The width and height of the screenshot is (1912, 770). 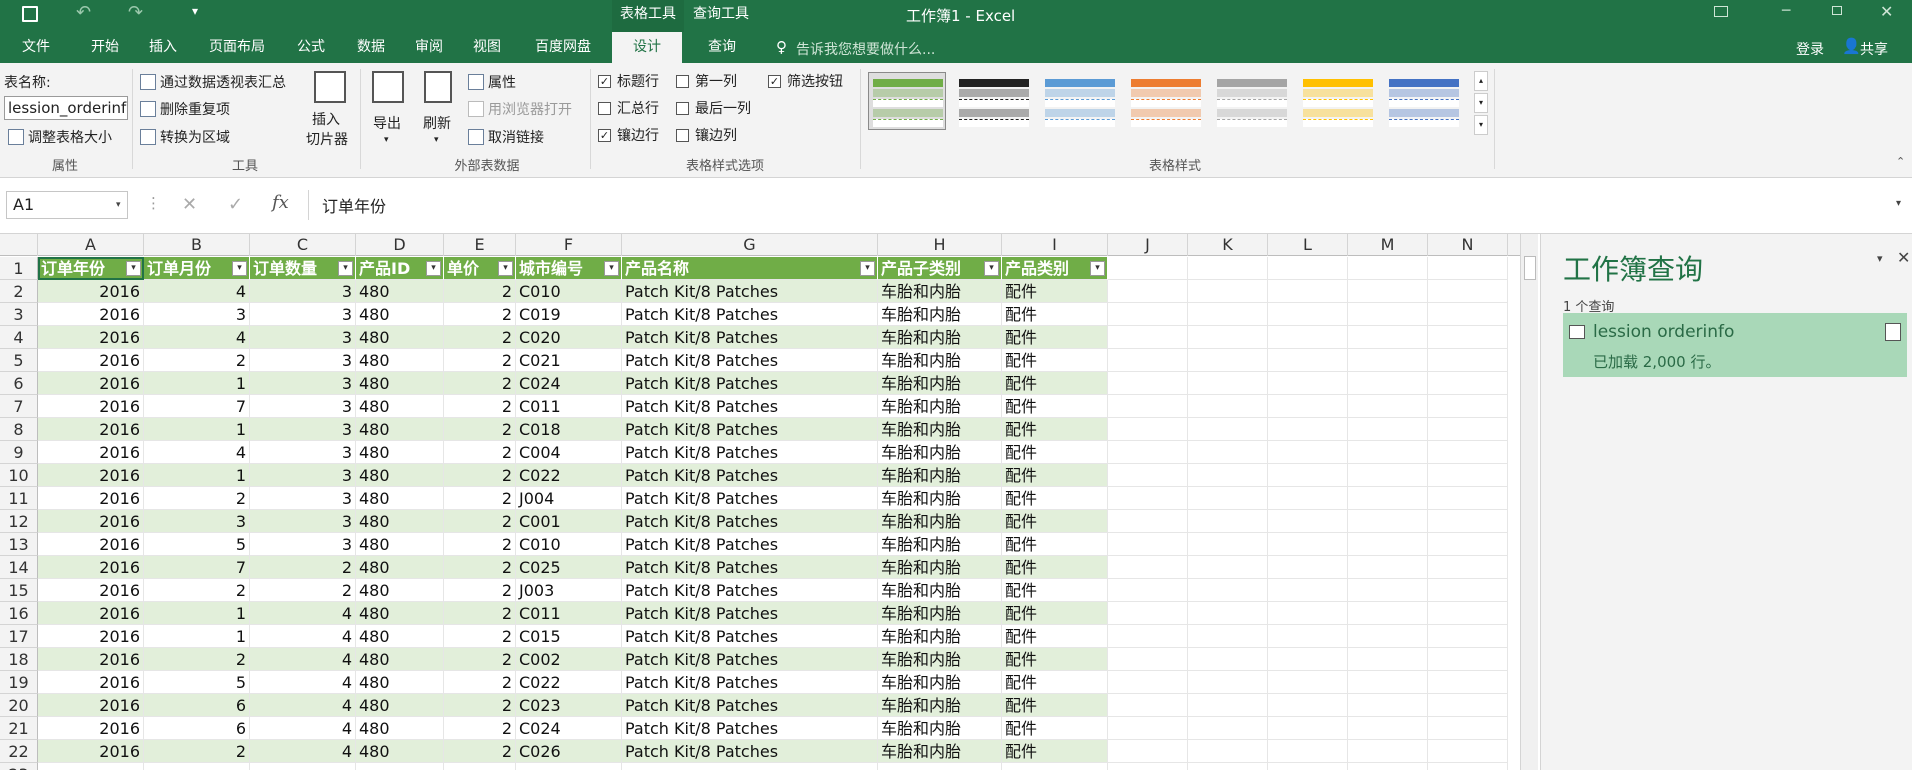 What do you see at coordinates (1900, 161) in the screenshot?
I see `collapse-ribbon-icon: ⌃` at bounding box center [1900, 161].